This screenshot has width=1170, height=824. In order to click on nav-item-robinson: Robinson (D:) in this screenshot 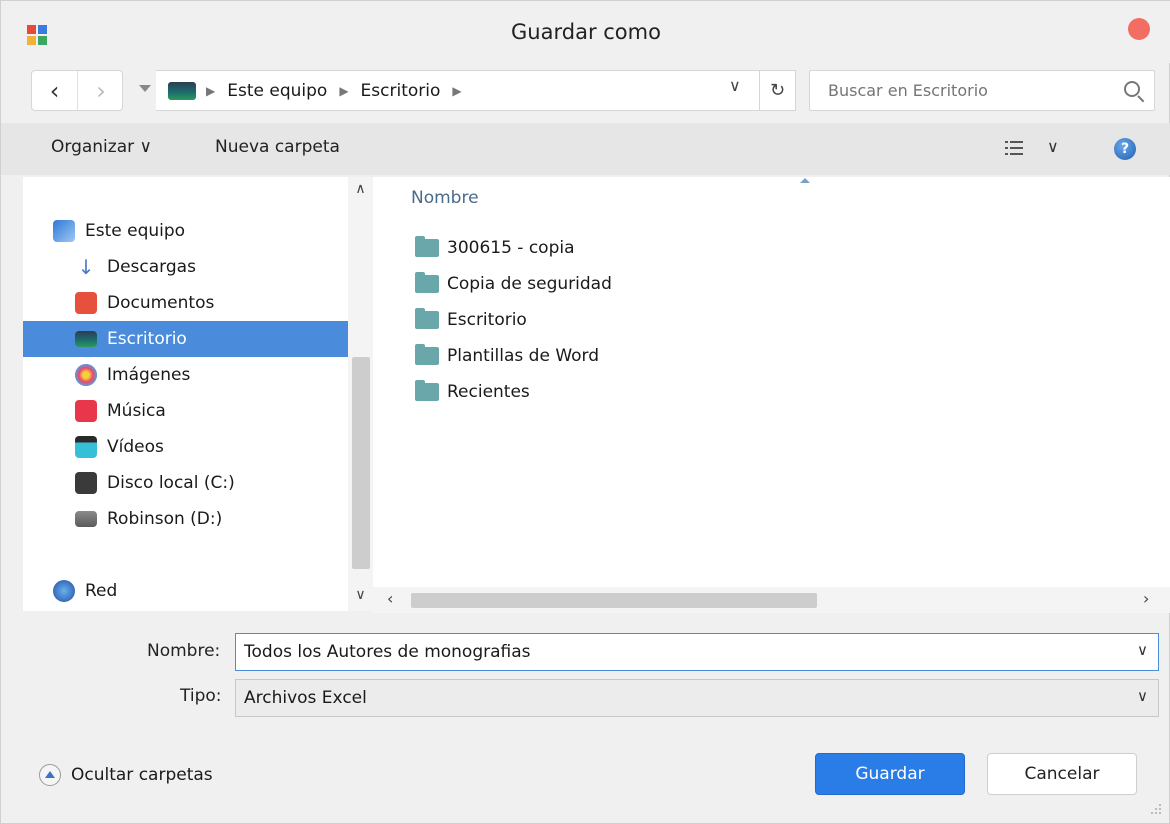, I will do `click(185, 519)`.